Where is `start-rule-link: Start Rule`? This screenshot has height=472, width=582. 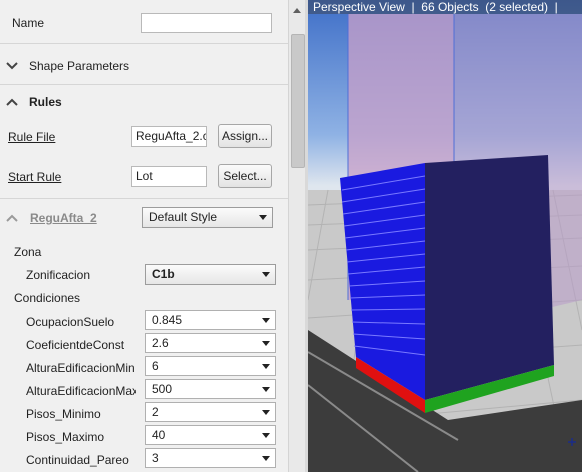
start-rule-link: Start Rule is located at coordinates (34, 177).